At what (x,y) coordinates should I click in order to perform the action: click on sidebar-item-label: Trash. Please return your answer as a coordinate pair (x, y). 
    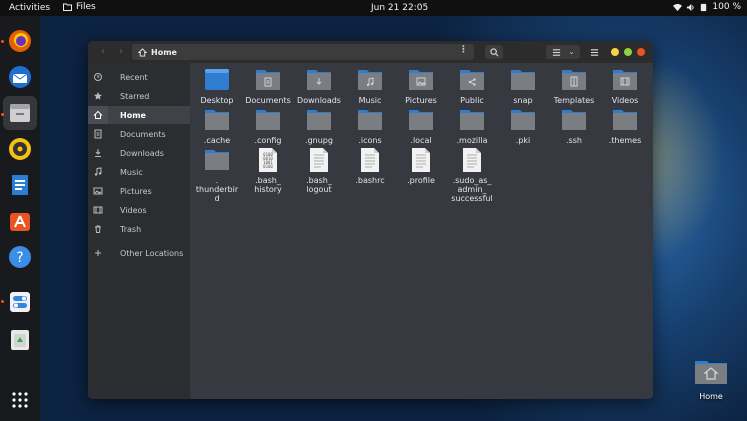
    Looking at the image, I should click on (131, 229).